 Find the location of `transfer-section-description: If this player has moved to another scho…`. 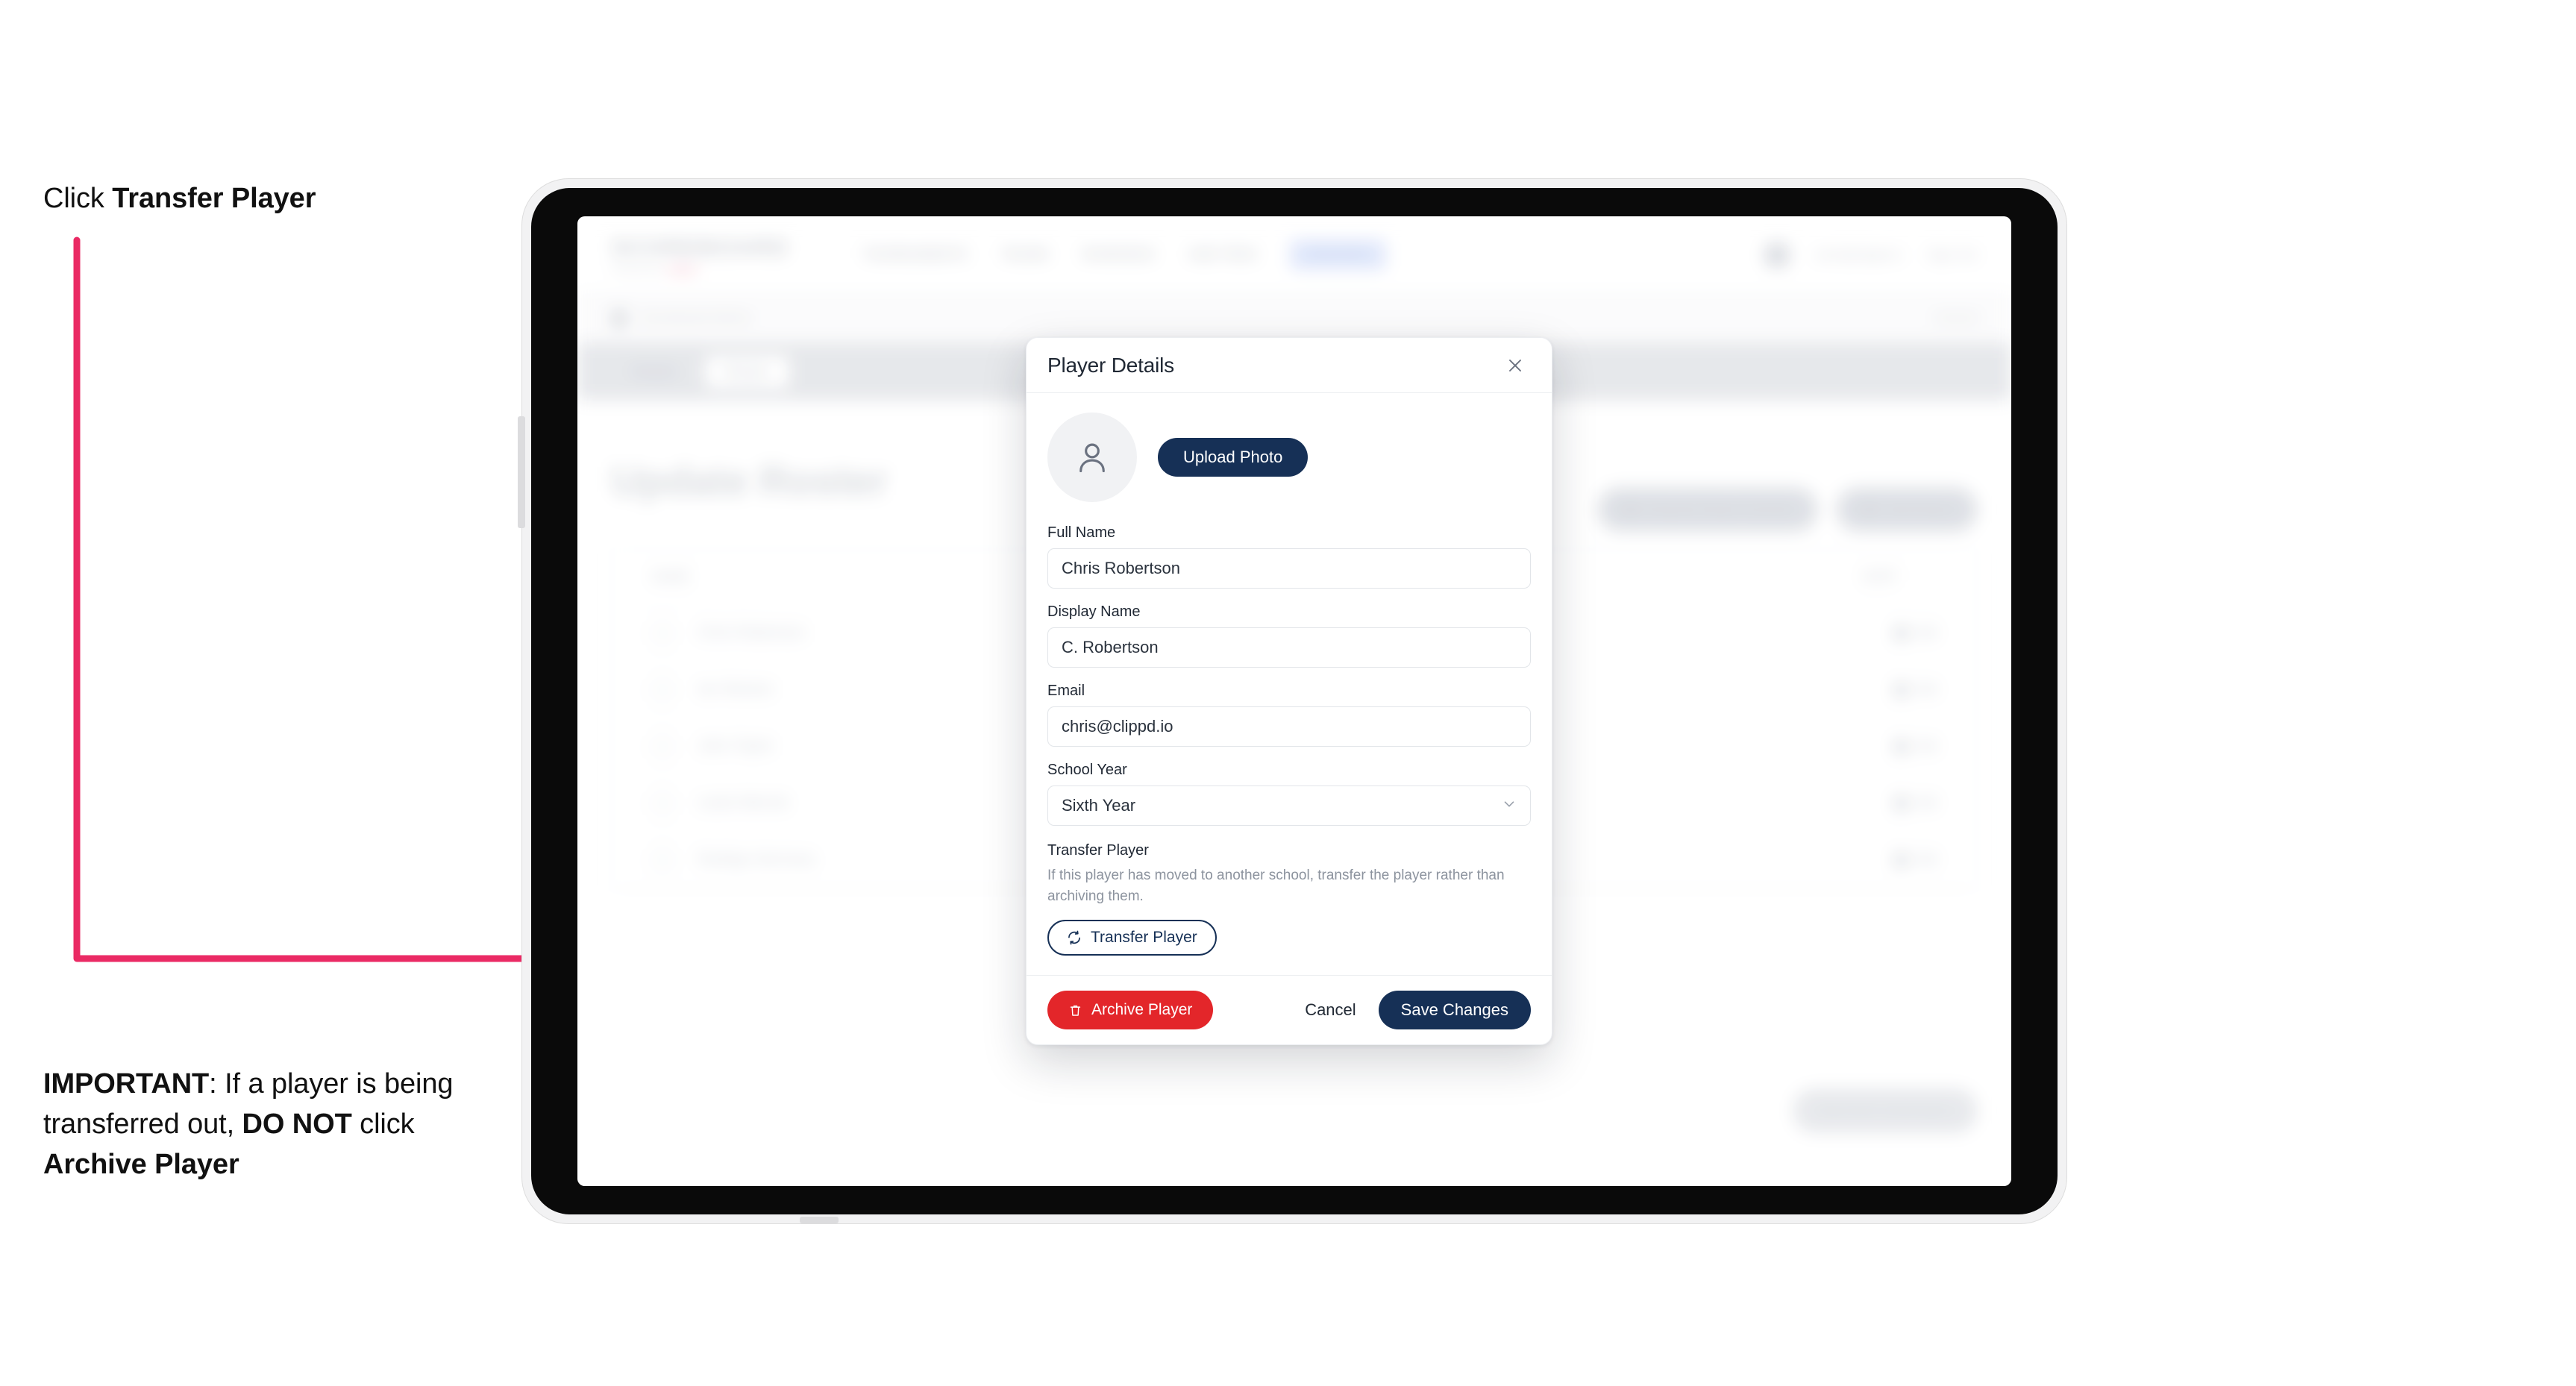

transfer-section-description: If this player has moved to another scho… is located at coordinates (1276, 886).